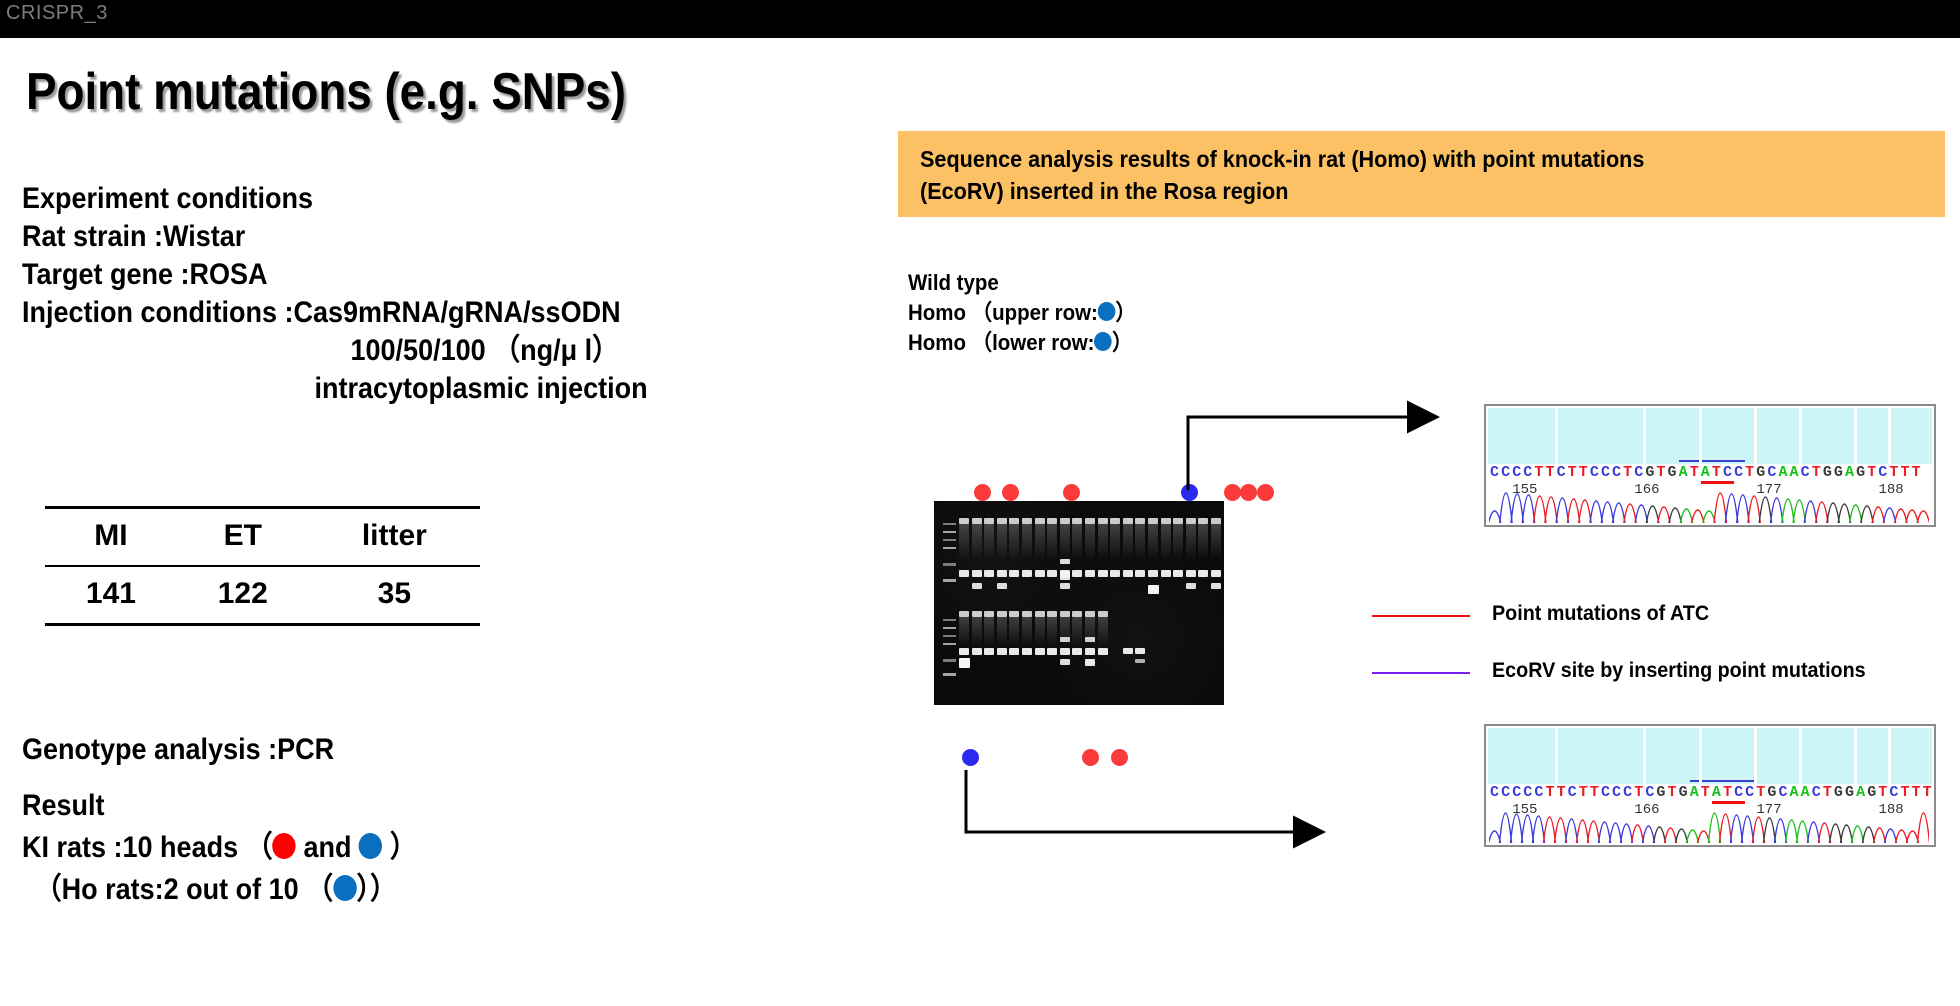  I want to click on blue-underline-upper, so click(1712, 461).